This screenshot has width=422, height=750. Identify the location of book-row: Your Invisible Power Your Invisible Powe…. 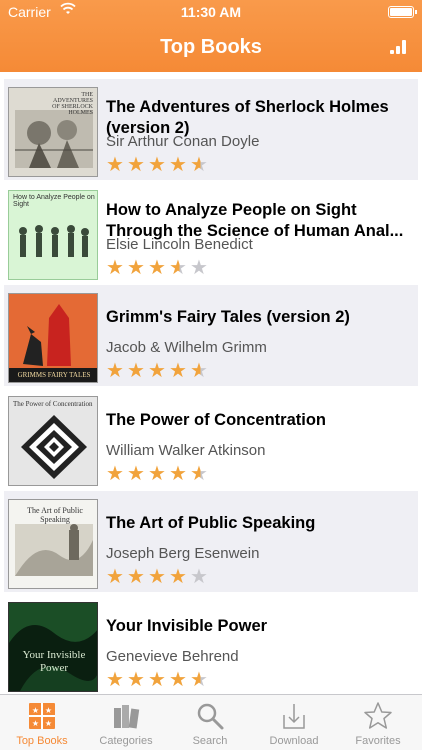
(211, 644).